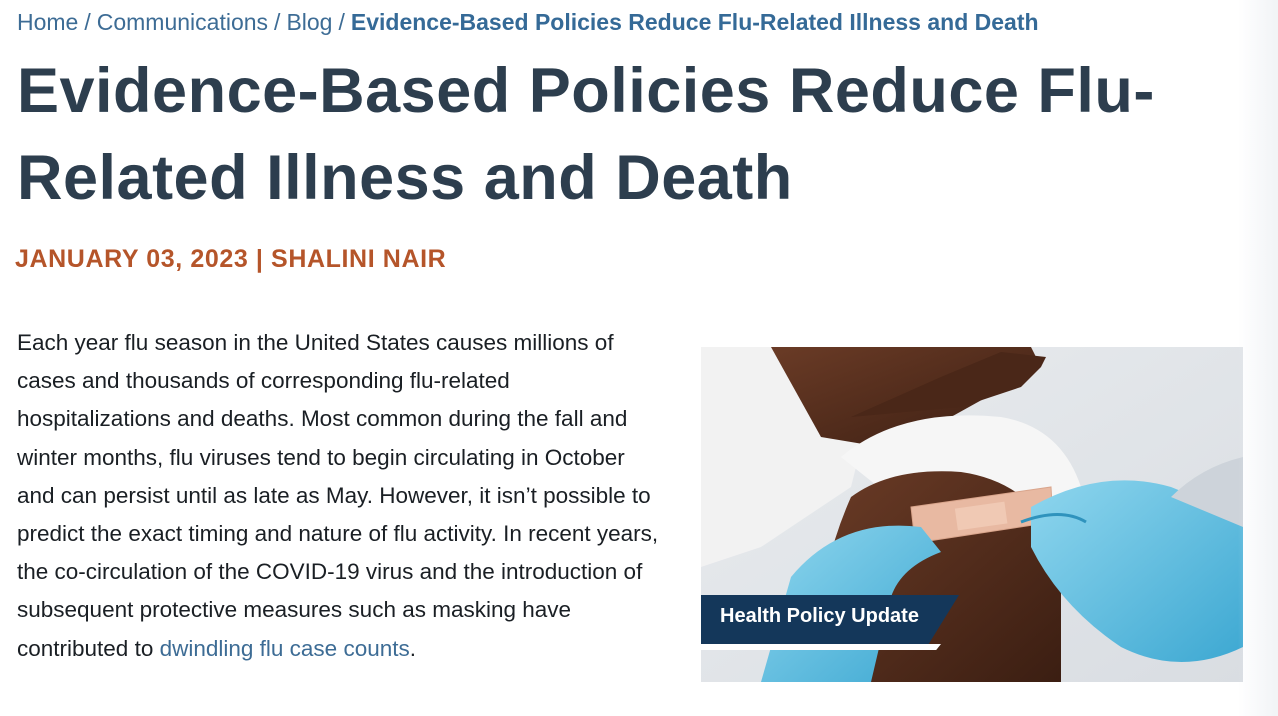  What do you see at coordinates (413, 648) in the screenshot?
I see `article-body-end: .` at bounding box center [413, 648].